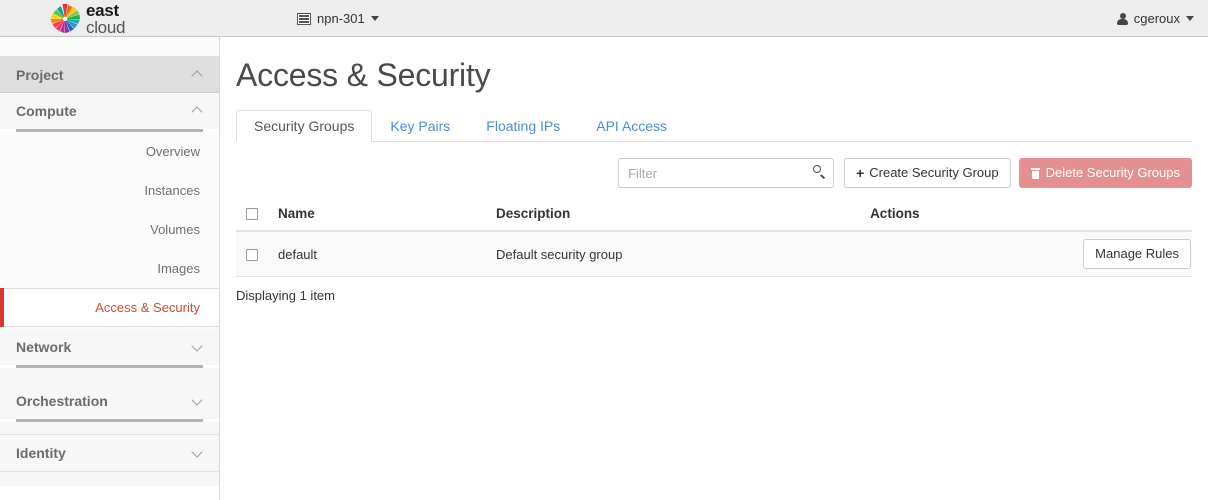  I want to click on sidebar-orchestration-spacer, so click(109, 428).